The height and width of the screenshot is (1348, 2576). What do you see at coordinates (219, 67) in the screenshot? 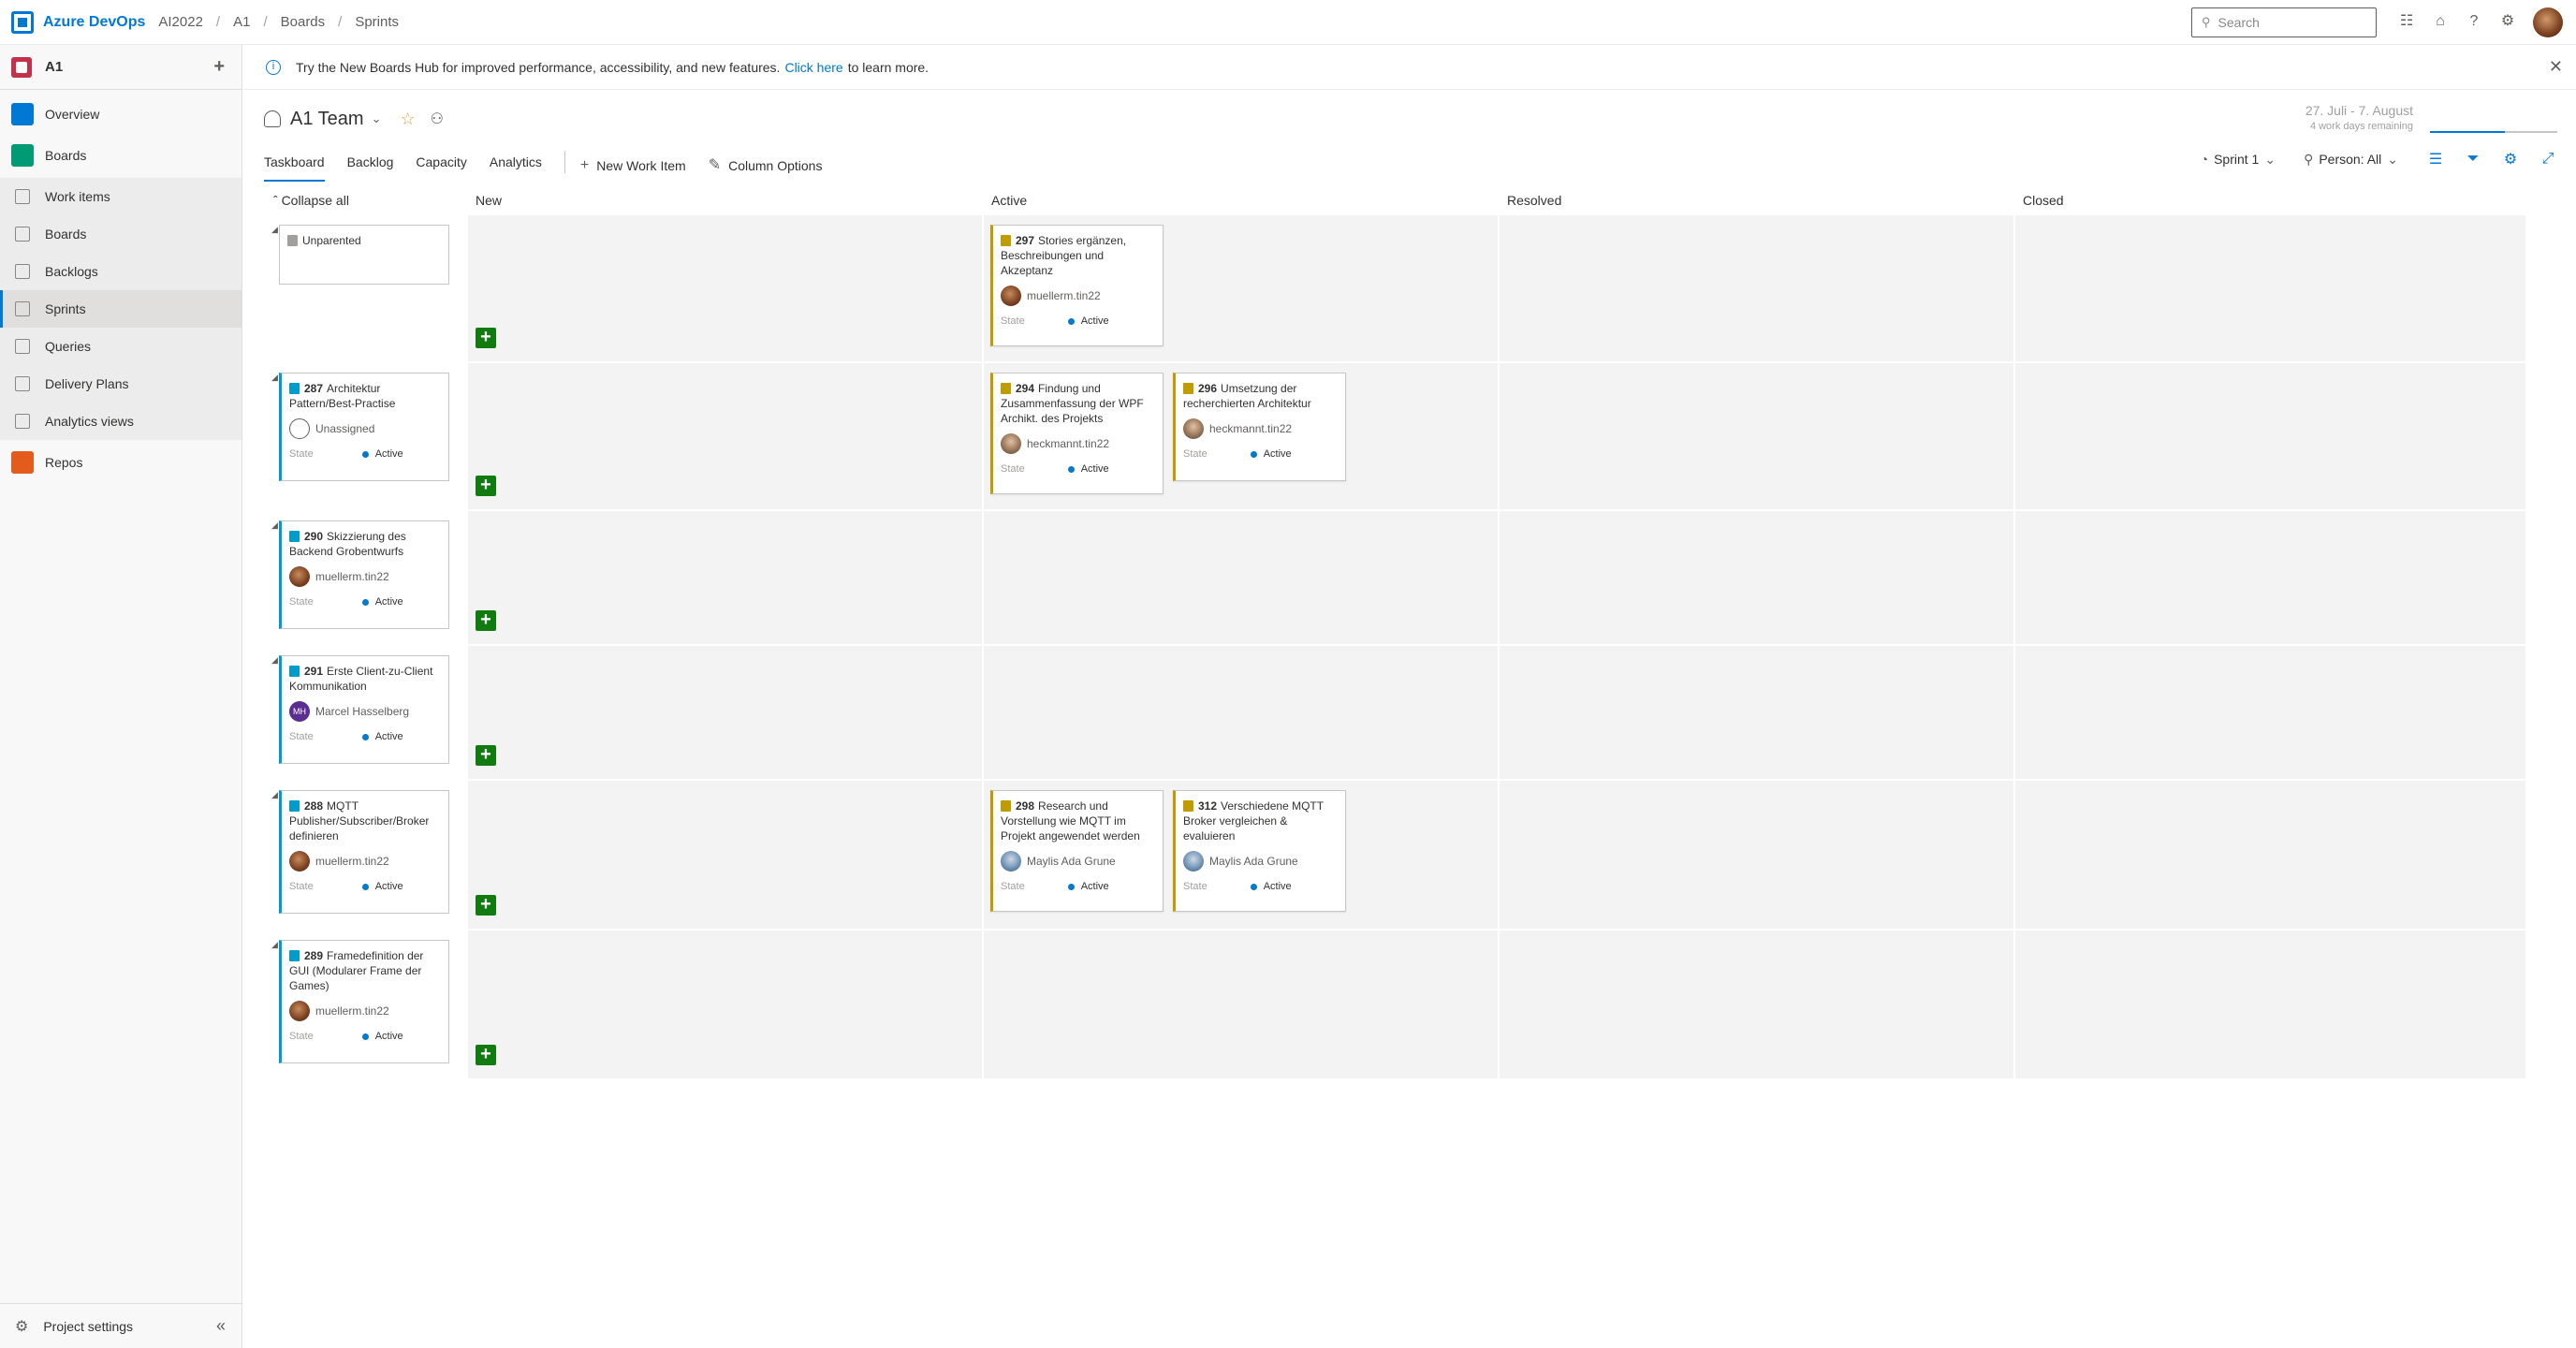
I see `new-plus-icon: +` at bounding box center [219, 67].